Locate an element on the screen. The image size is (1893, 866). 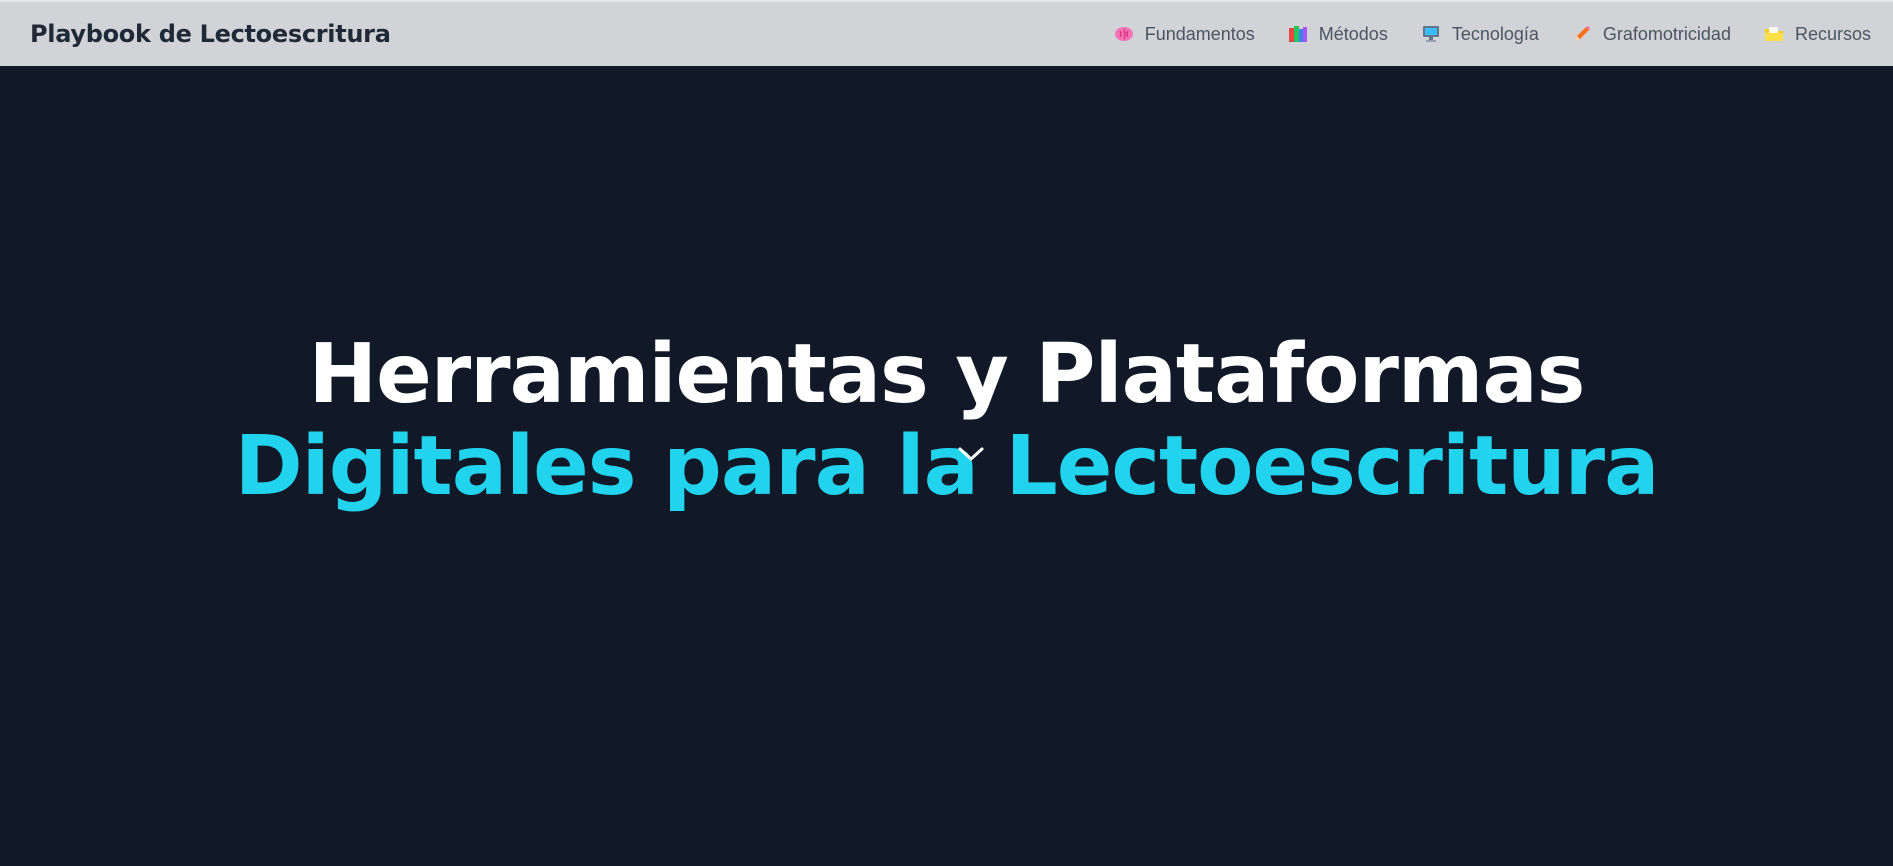
hero-title-line1: Herramientas y Plataformas is located at coordinates (947, 374).